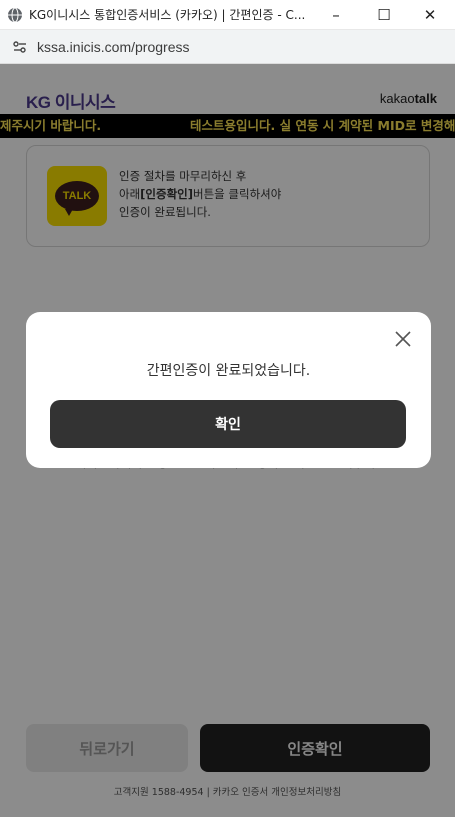 The height and width of the screenshot is (817, 455). I want to click on window-titlebar: KG이니시스 통합인증서비스 (카카오) | 간편인증 - C... – ☐ ✕, so click(227, 15).